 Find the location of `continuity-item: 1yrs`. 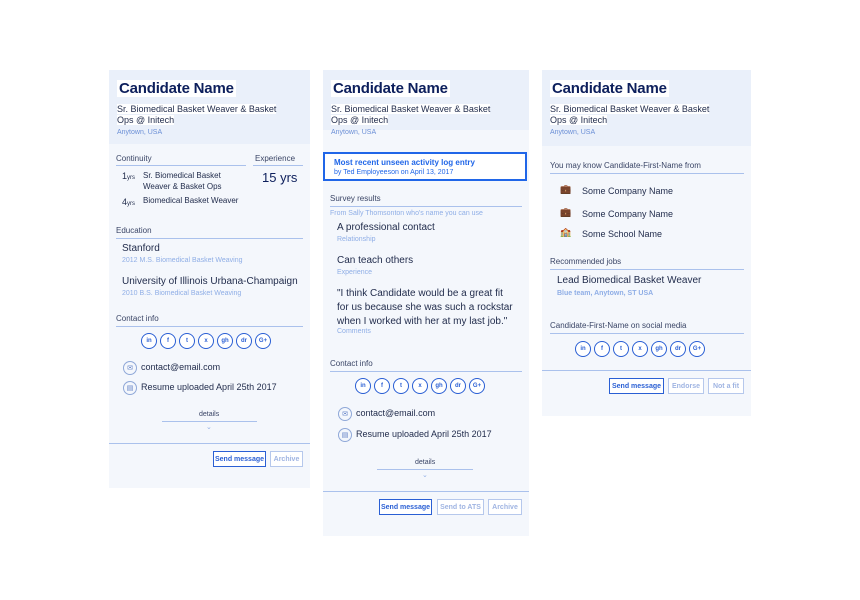

continuity-item: 1yrs is located at coordinates (129, 176).